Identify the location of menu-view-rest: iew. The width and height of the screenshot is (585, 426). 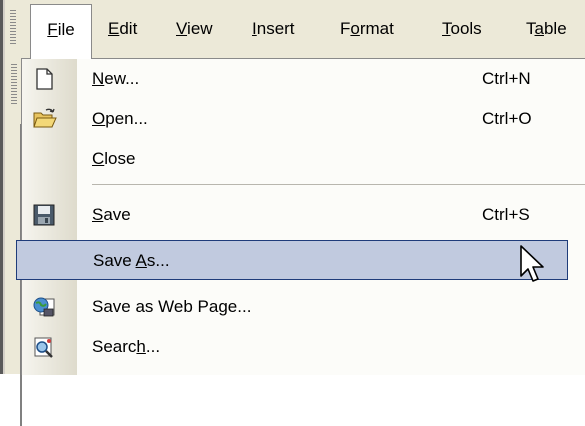
(200, 28).